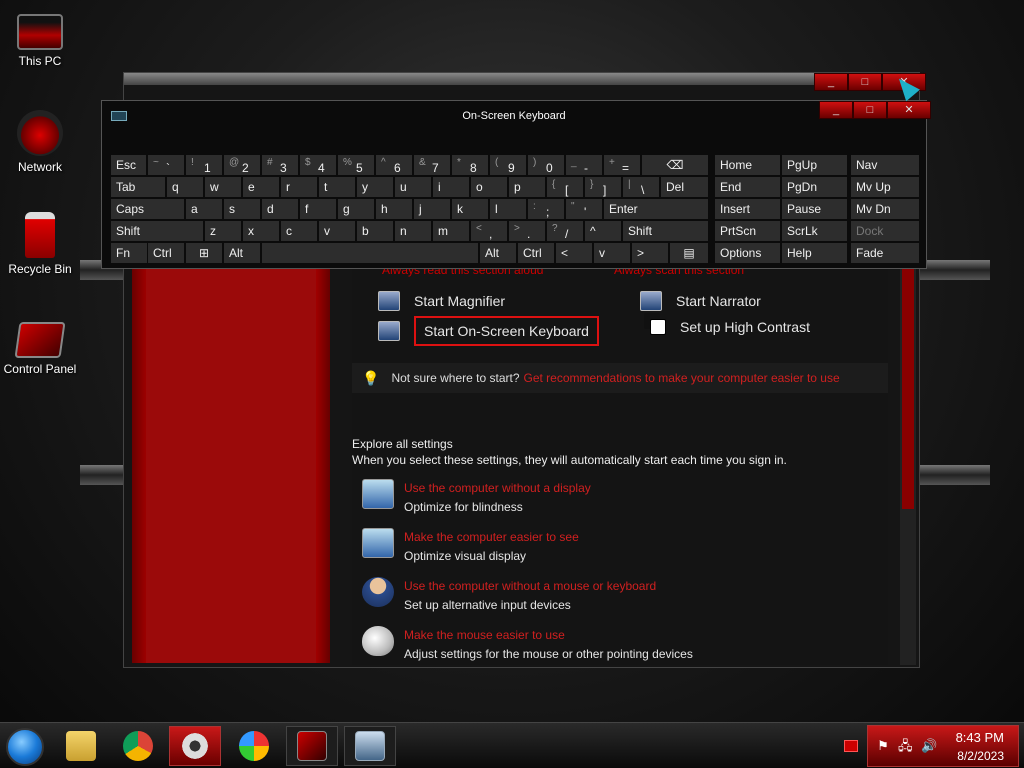  Describe the element at coordinates (299, 187) in the screenshot. I see `key-r: r` at that location.